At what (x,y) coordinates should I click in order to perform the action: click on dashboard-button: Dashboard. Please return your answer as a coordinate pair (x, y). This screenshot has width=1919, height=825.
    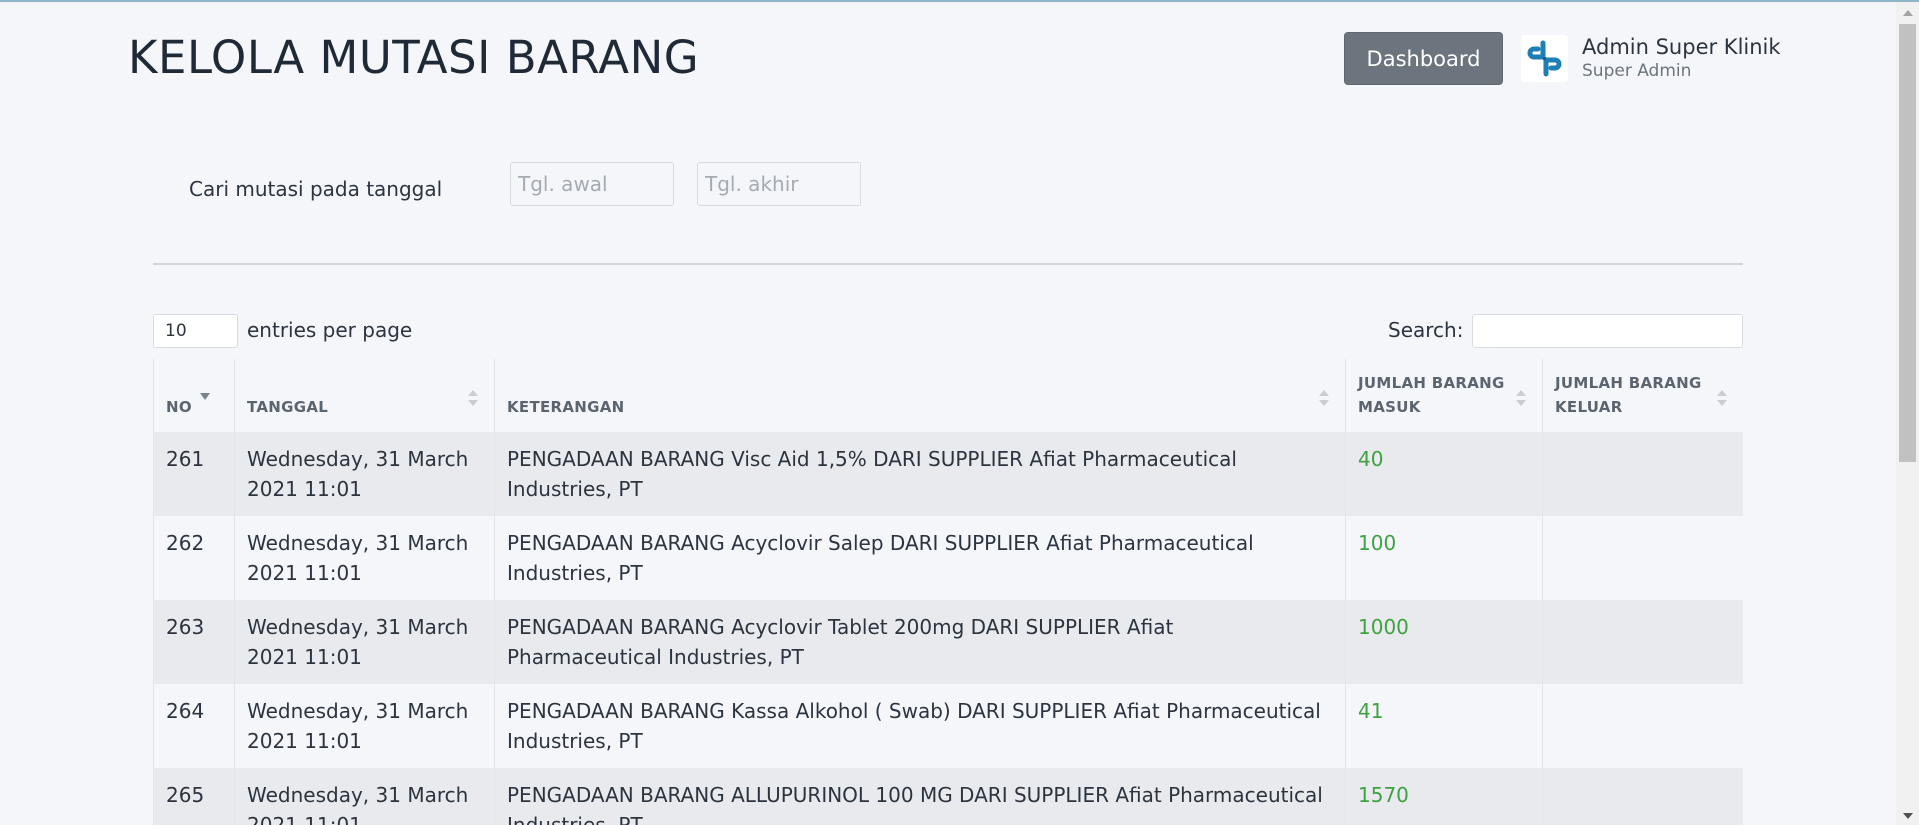
    Looking at the image, I should click on (1423, 58).